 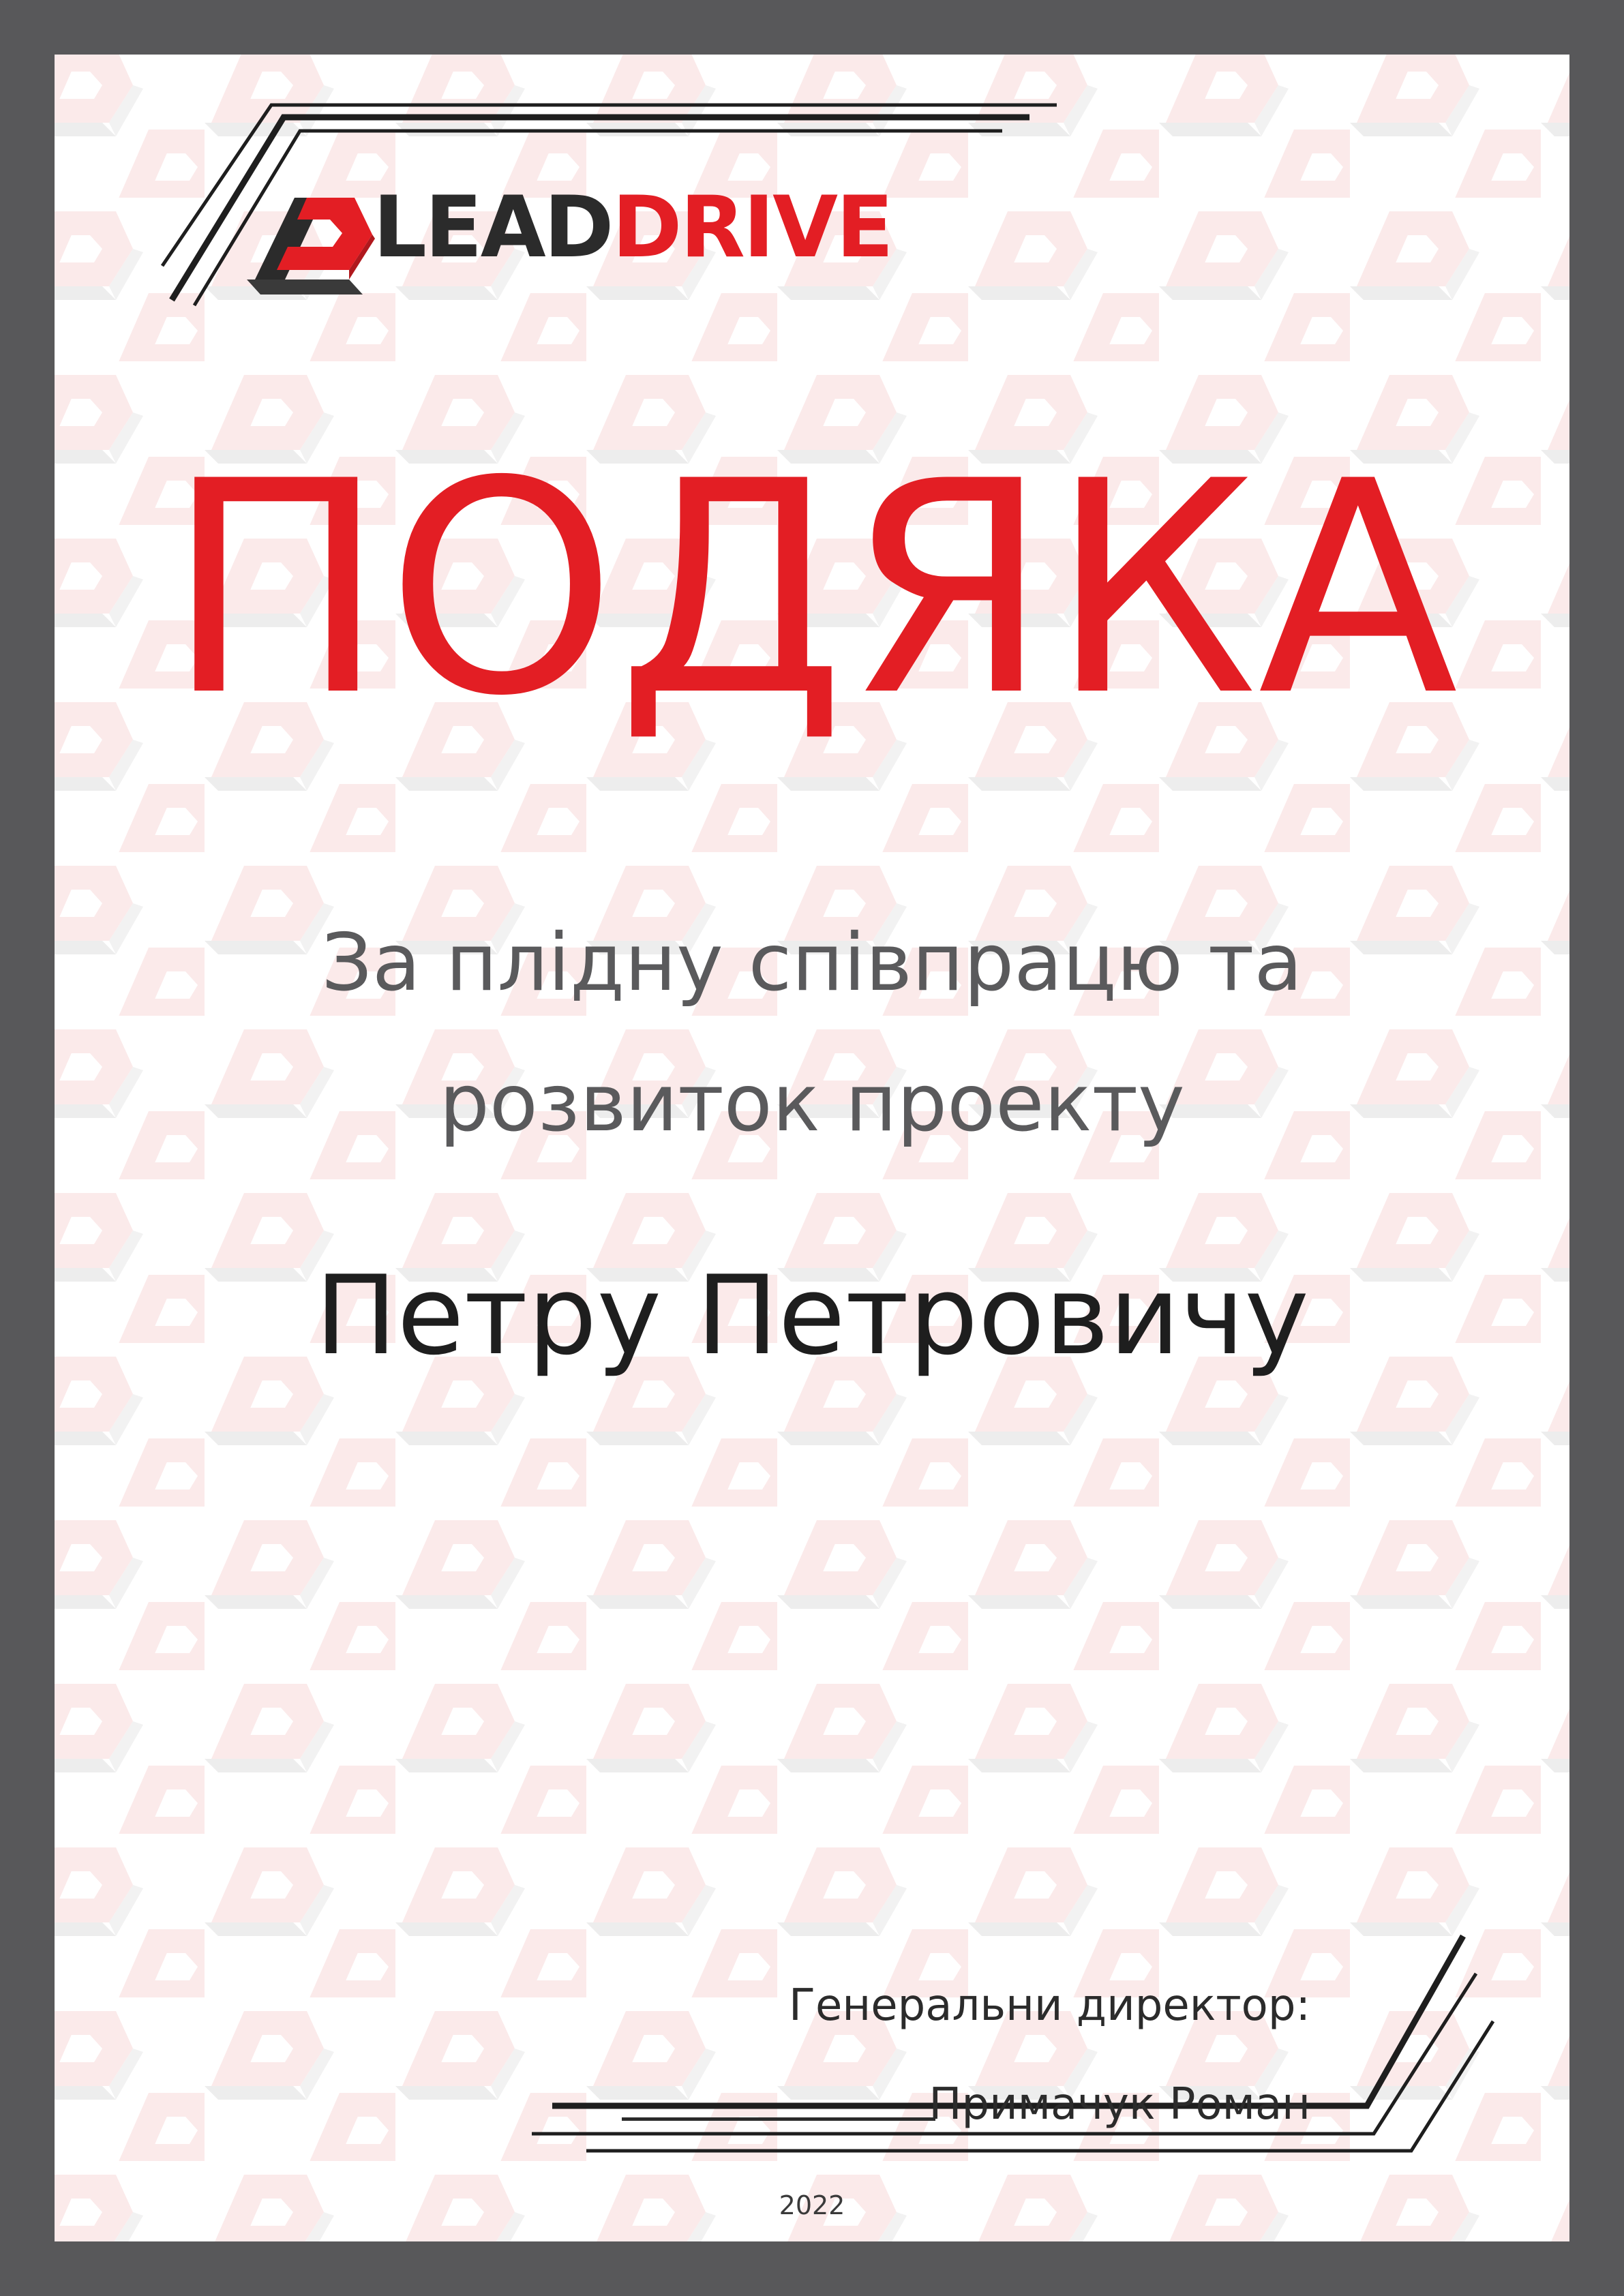 I want to click on logo-text-lead: LEAD, so click(x=493, y=228).